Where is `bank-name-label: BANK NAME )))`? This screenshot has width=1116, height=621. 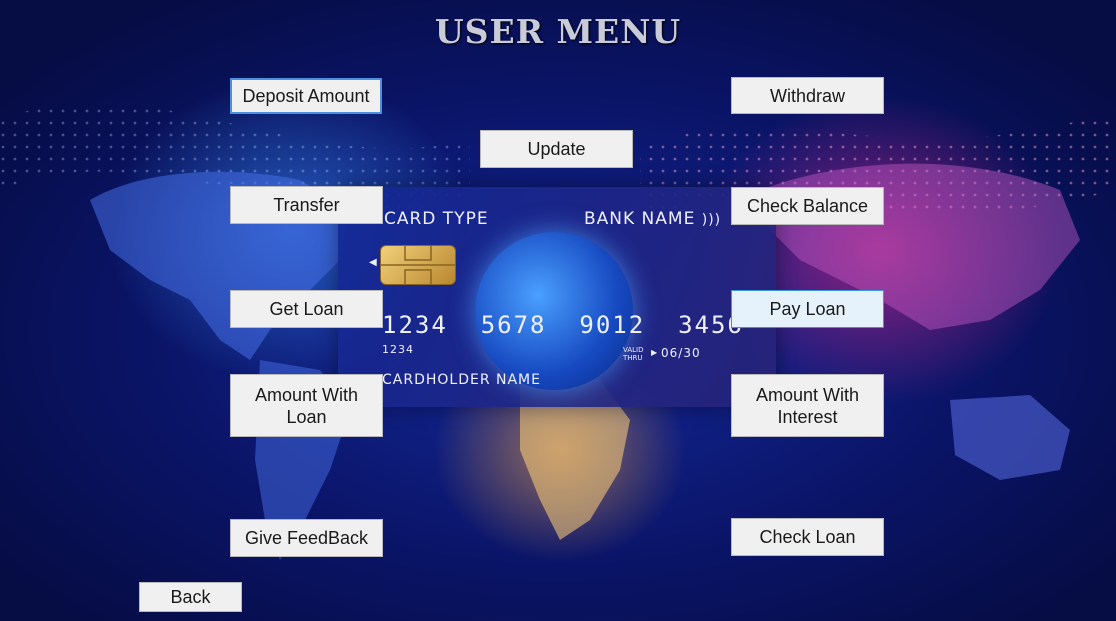 bank-name-label: BANK NAME ))) is located at coordinates (652, 219).